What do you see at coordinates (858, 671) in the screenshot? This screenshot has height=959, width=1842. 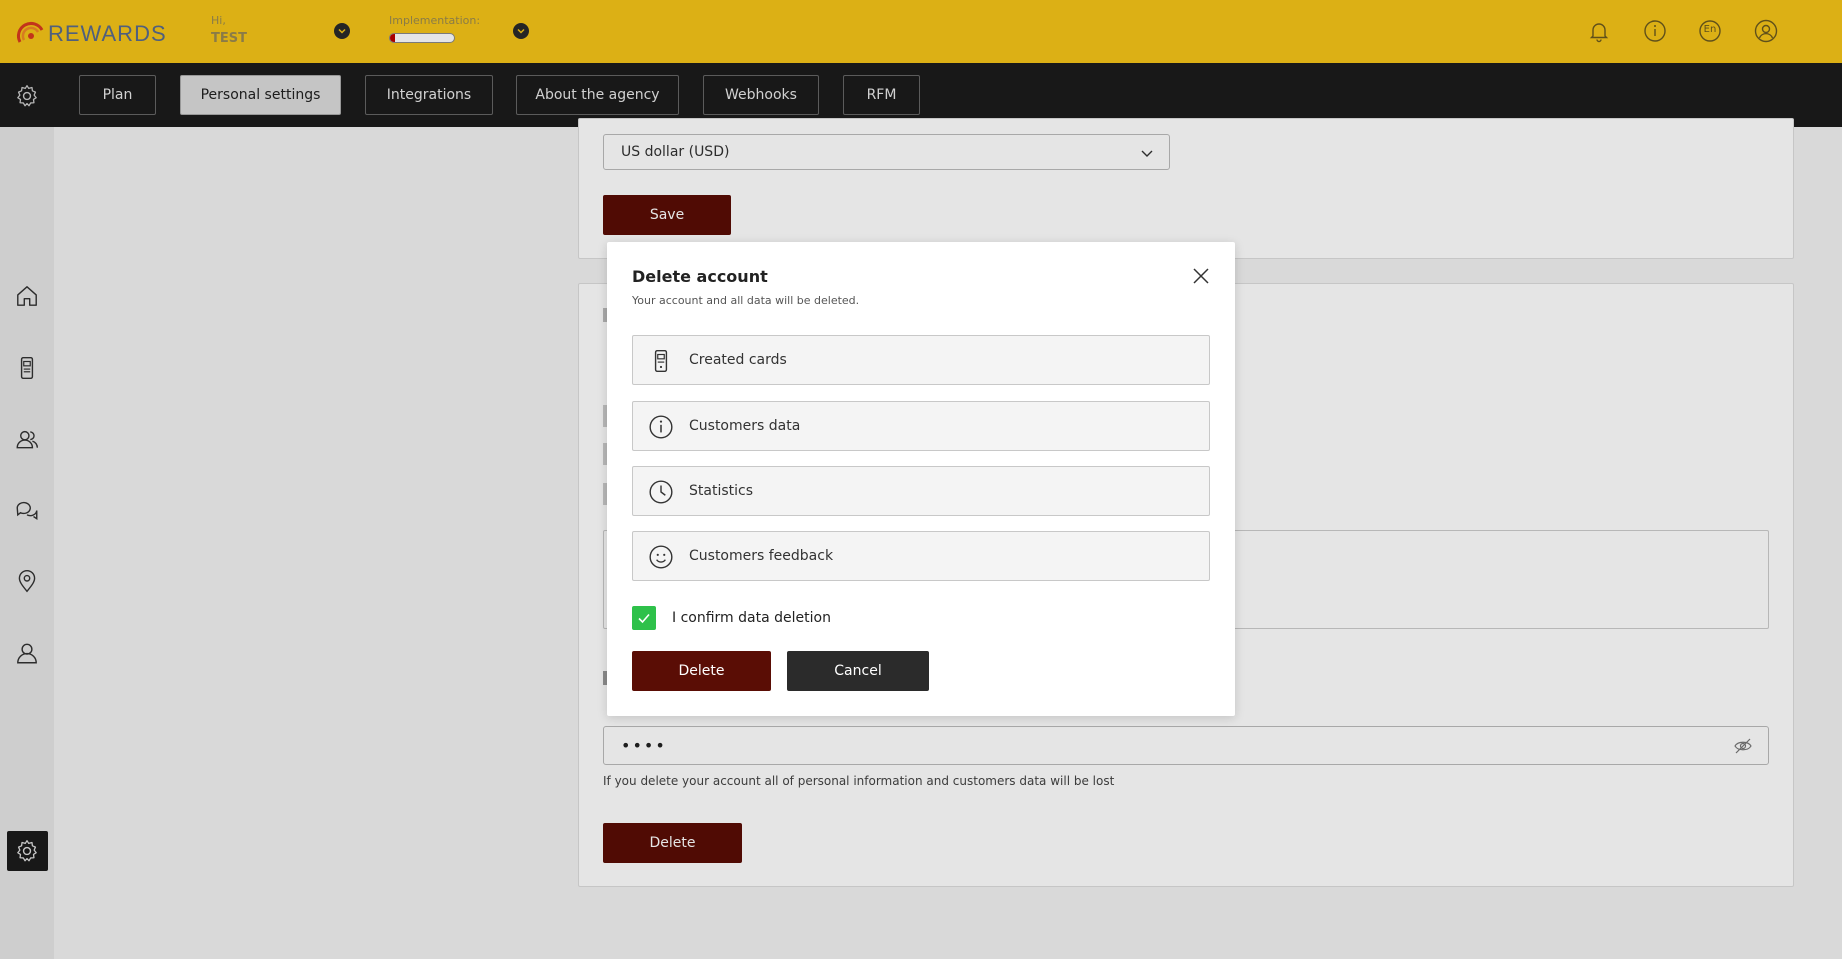 I see `modal-cancel-button: Cancel` at bounding box center [858, 671].